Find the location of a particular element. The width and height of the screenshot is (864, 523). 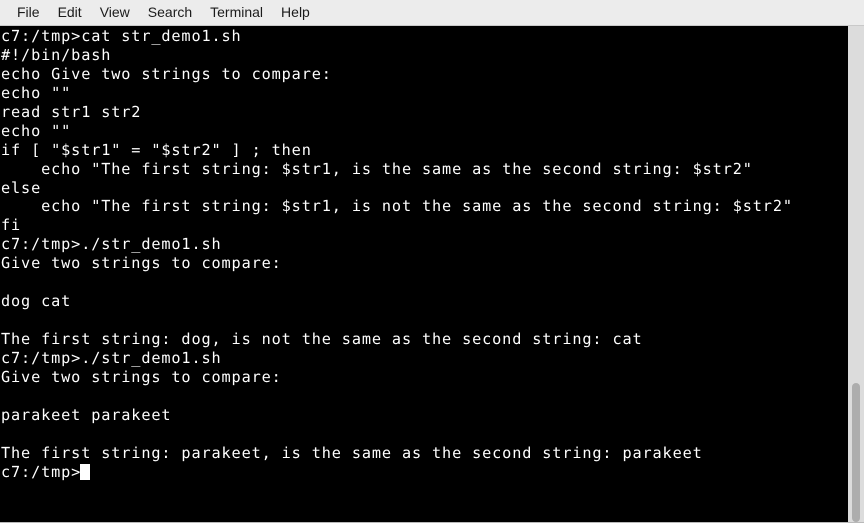

terminal-scrollbar is located at coordinates (856, 274).